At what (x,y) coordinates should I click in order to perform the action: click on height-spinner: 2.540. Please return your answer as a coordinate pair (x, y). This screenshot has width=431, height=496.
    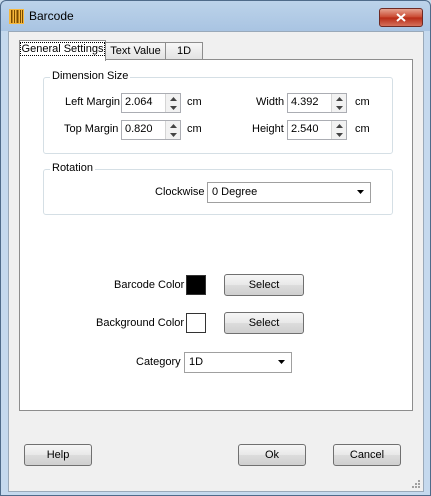
    Looking at the image, I should click on (317, 130).